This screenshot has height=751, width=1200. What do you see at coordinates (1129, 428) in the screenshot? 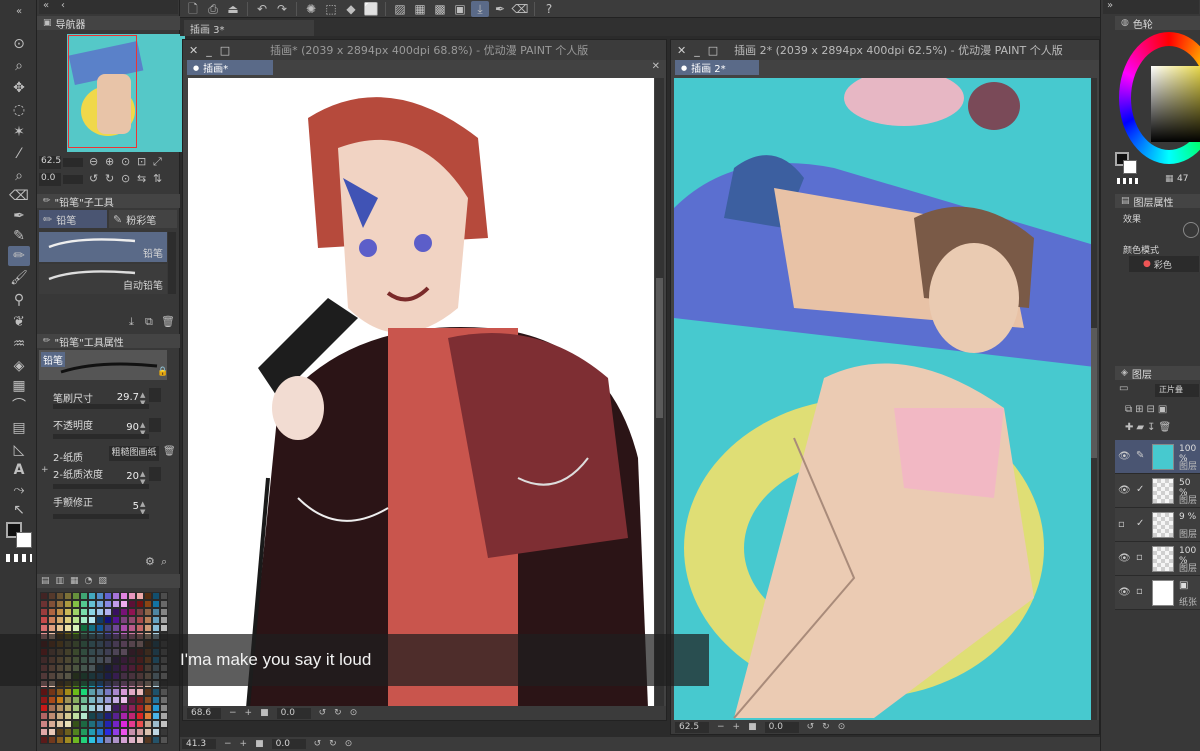
I see `add-layer-icon: ✚` at bounding box center [1129, 428].